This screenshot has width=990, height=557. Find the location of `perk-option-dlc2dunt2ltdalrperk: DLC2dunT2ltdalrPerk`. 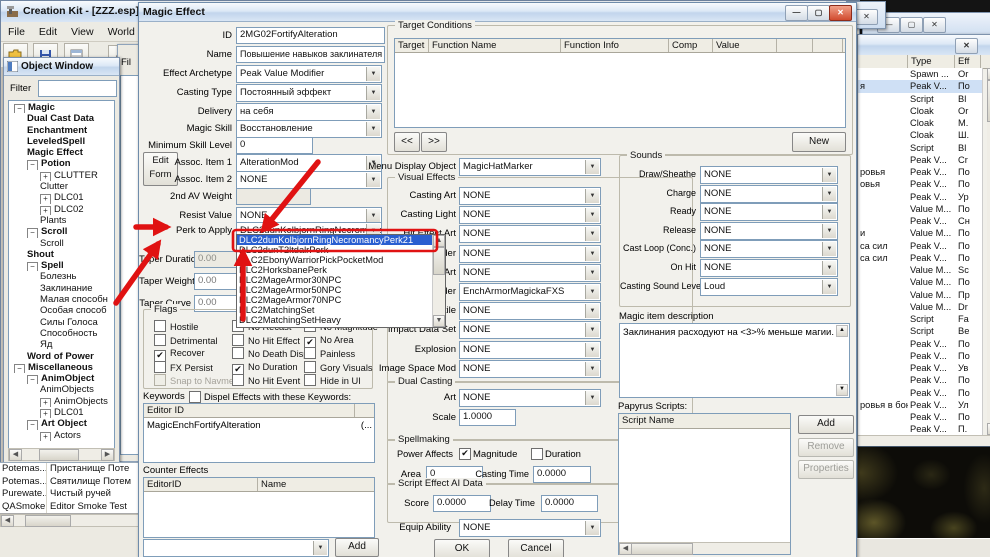

perk-option-dlc2dunt2ltdalrperk: DLC2dunT2ltdalrPerk is located at coordinates (335, 250).